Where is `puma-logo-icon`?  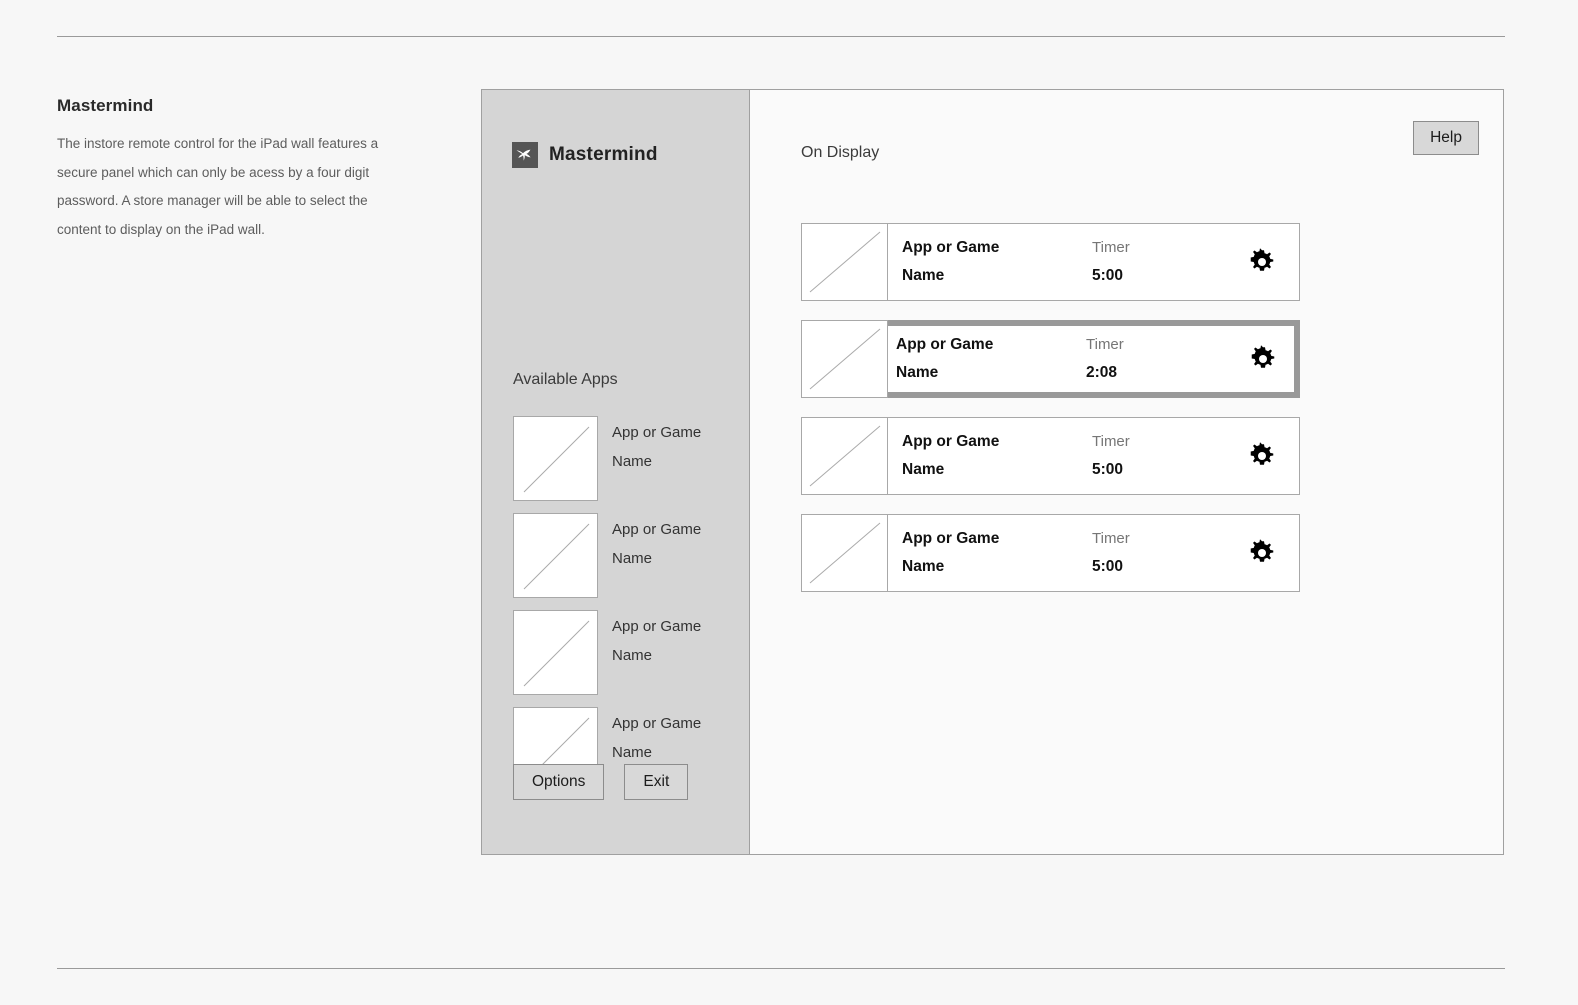
puma-logo-icon is located at coordinates (525, 155).